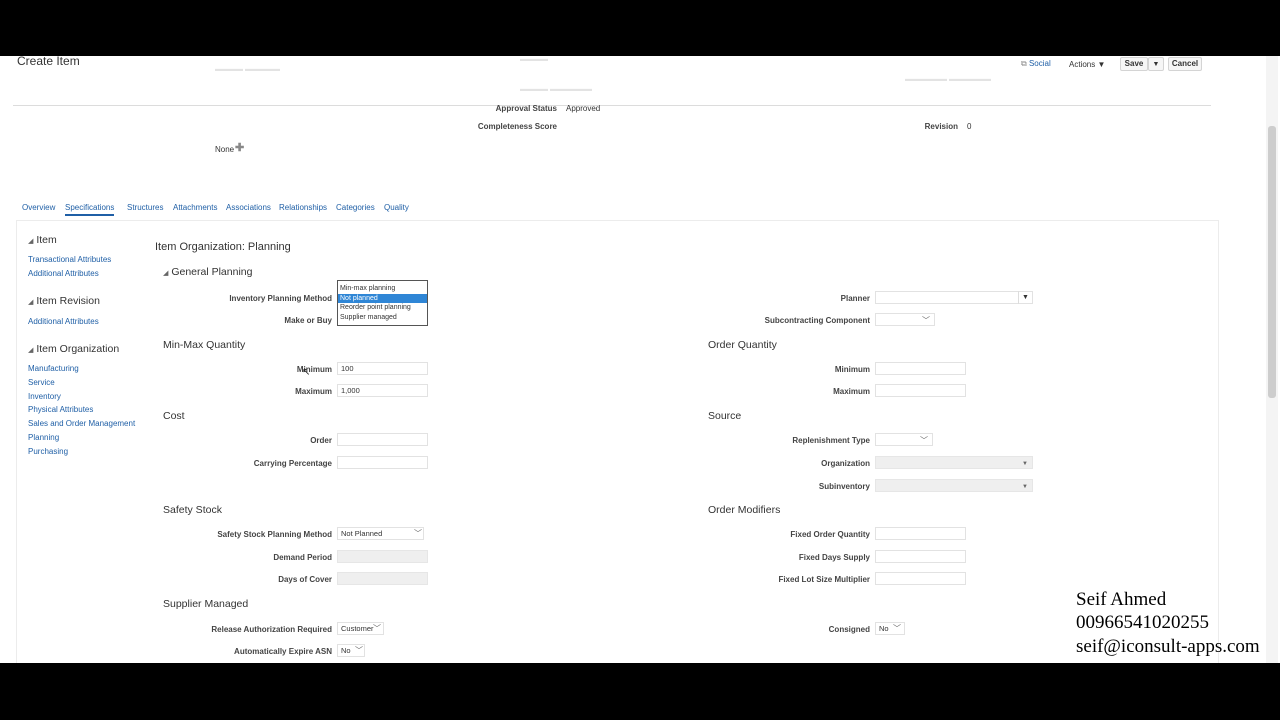 The width and height of the screenshot is (1280, 720). Describe the element at coordinates (583, 108) in the screenshot. I see `approval-status-value: Approved` at that location.